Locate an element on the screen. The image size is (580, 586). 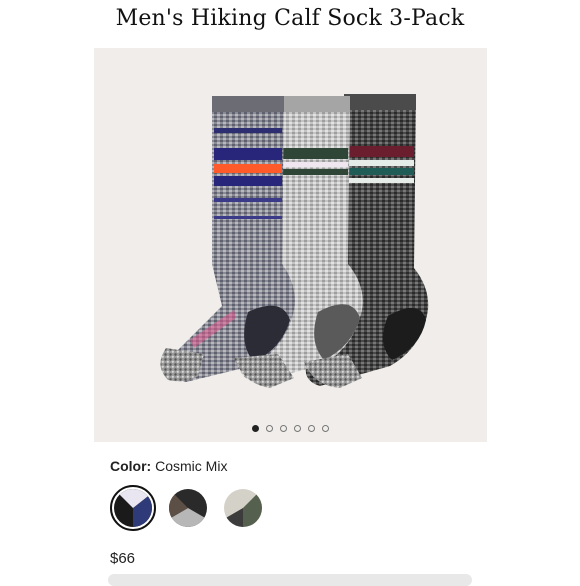
color-value: Cosmic Mix is located at coordinates (191, 466).